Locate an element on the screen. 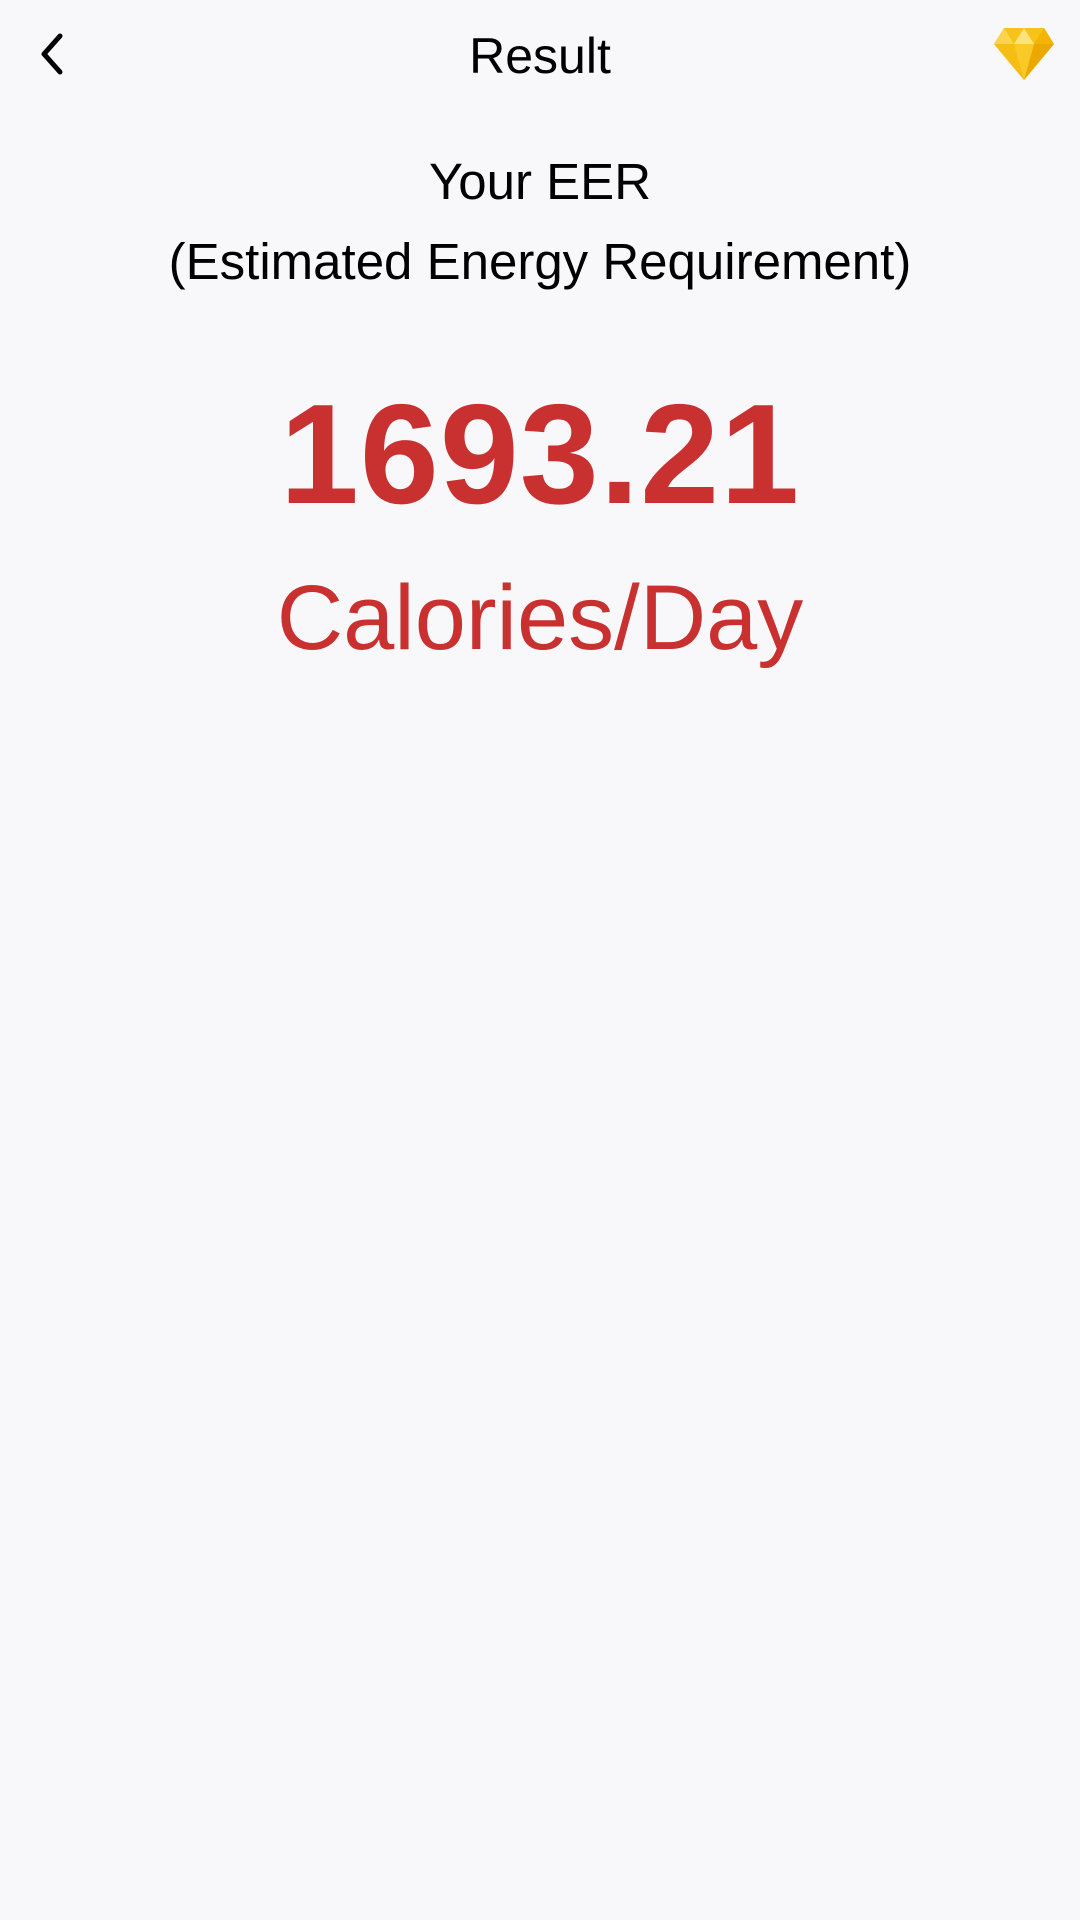 Image resolution: width=1080 pixels, height=1920 pixels. premium-button is located at coordinates (1024, 54).